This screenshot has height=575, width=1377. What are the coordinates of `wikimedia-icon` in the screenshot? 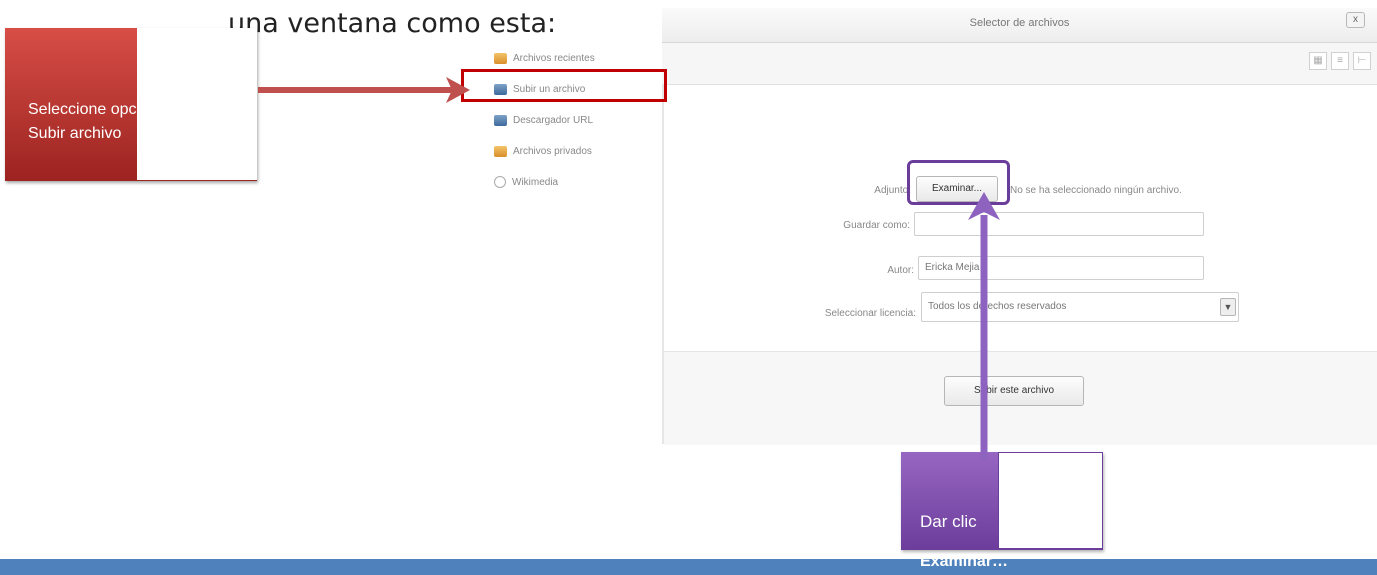 It's located at (500, 182).